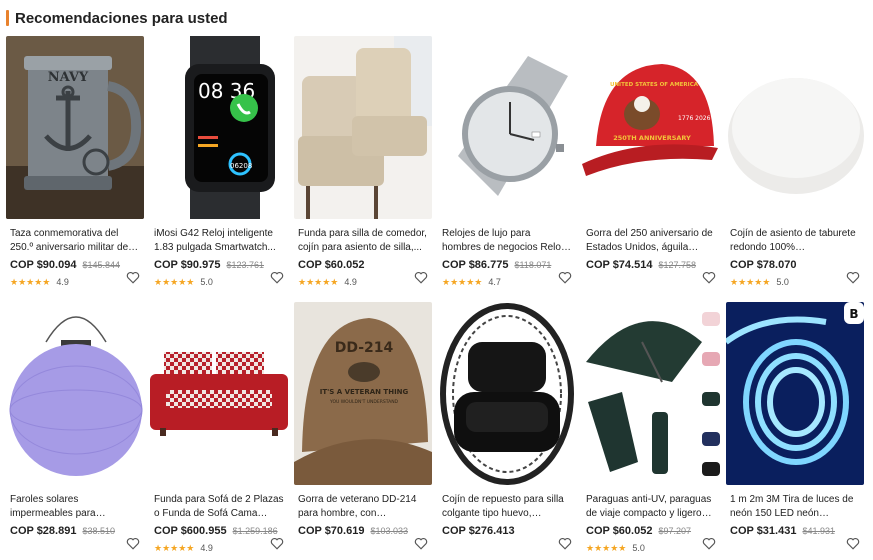 This screenshot has height=560, width=873. What do you see at coordinates (478, 531) in the screenshot?
I see `product-price: COP $276.413` at bounding box center [478, 531].